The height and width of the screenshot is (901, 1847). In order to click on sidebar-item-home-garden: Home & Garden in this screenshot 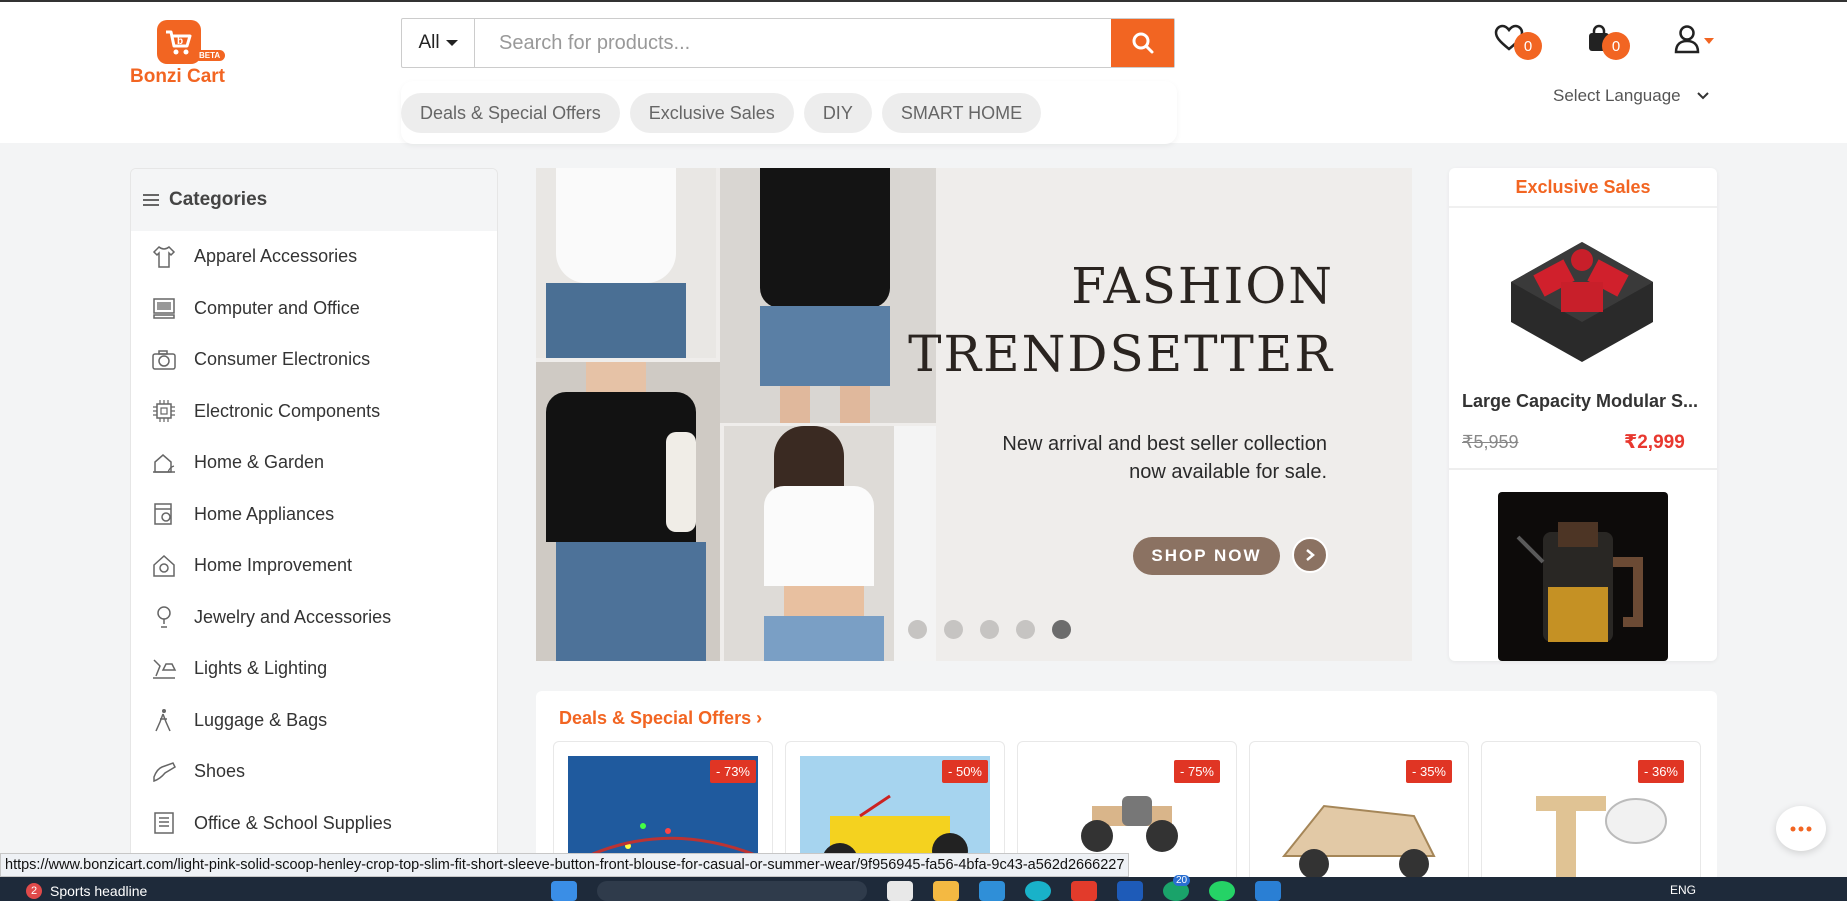, I will do `click(314, 463)`.